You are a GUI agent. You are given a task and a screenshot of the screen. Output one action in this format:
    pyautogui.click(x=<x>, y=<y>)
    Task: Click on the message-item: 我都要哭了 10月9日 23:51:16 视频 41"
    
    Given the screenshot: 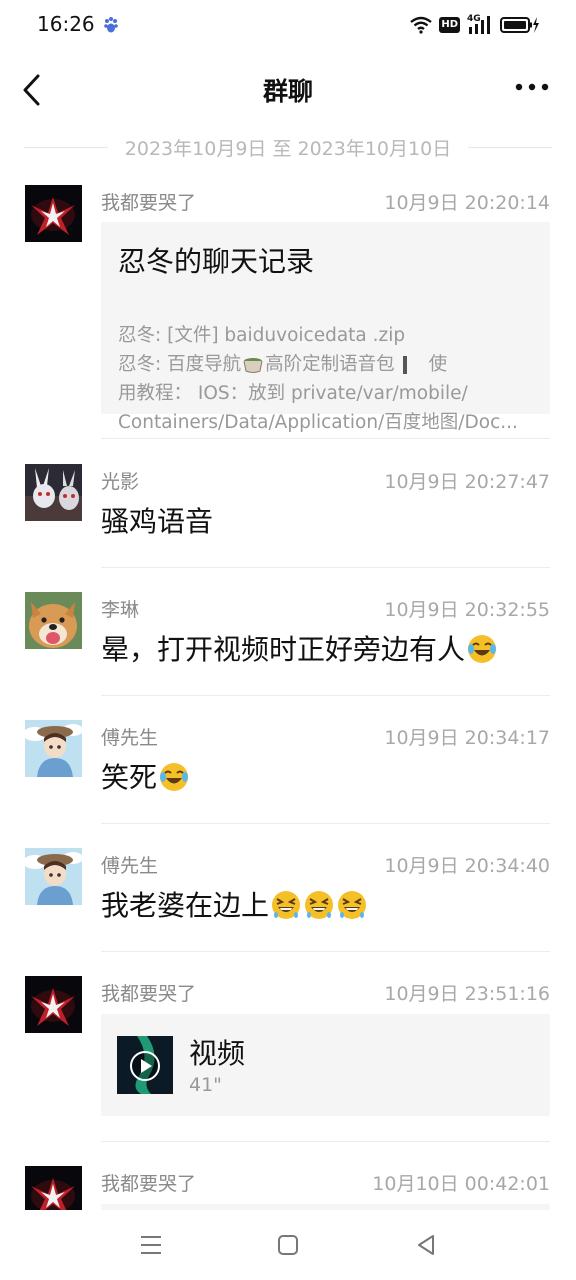 What is the action you would take?
    pyautogui.click(x=288, y=1059)
    